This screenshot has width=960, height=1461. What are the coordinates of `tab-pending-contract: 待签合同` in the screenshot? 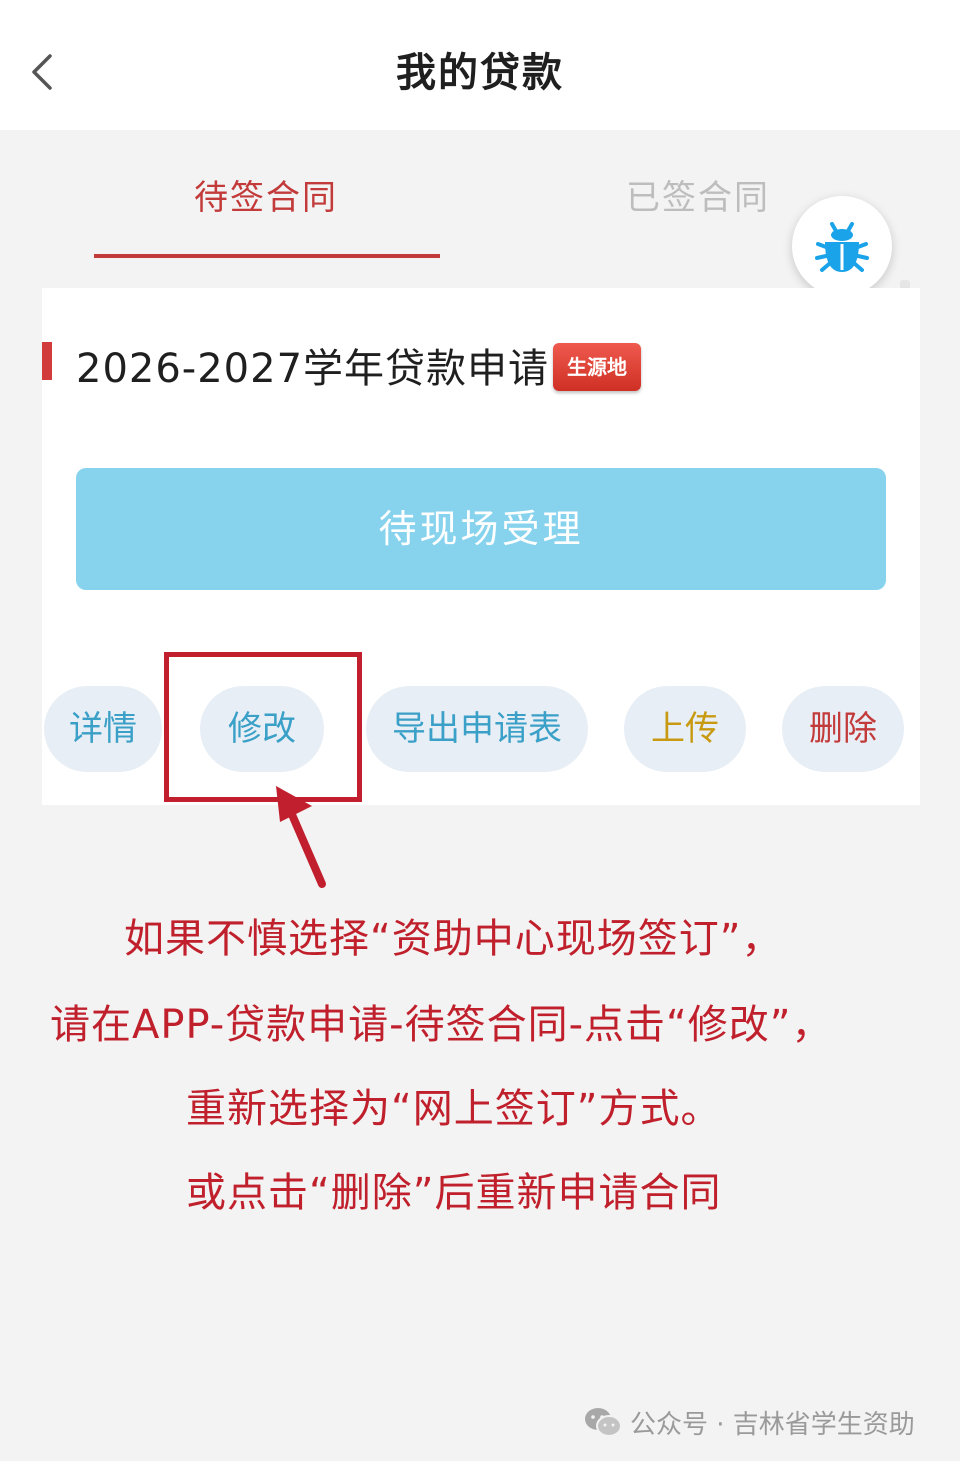 It's located at (266, 194).